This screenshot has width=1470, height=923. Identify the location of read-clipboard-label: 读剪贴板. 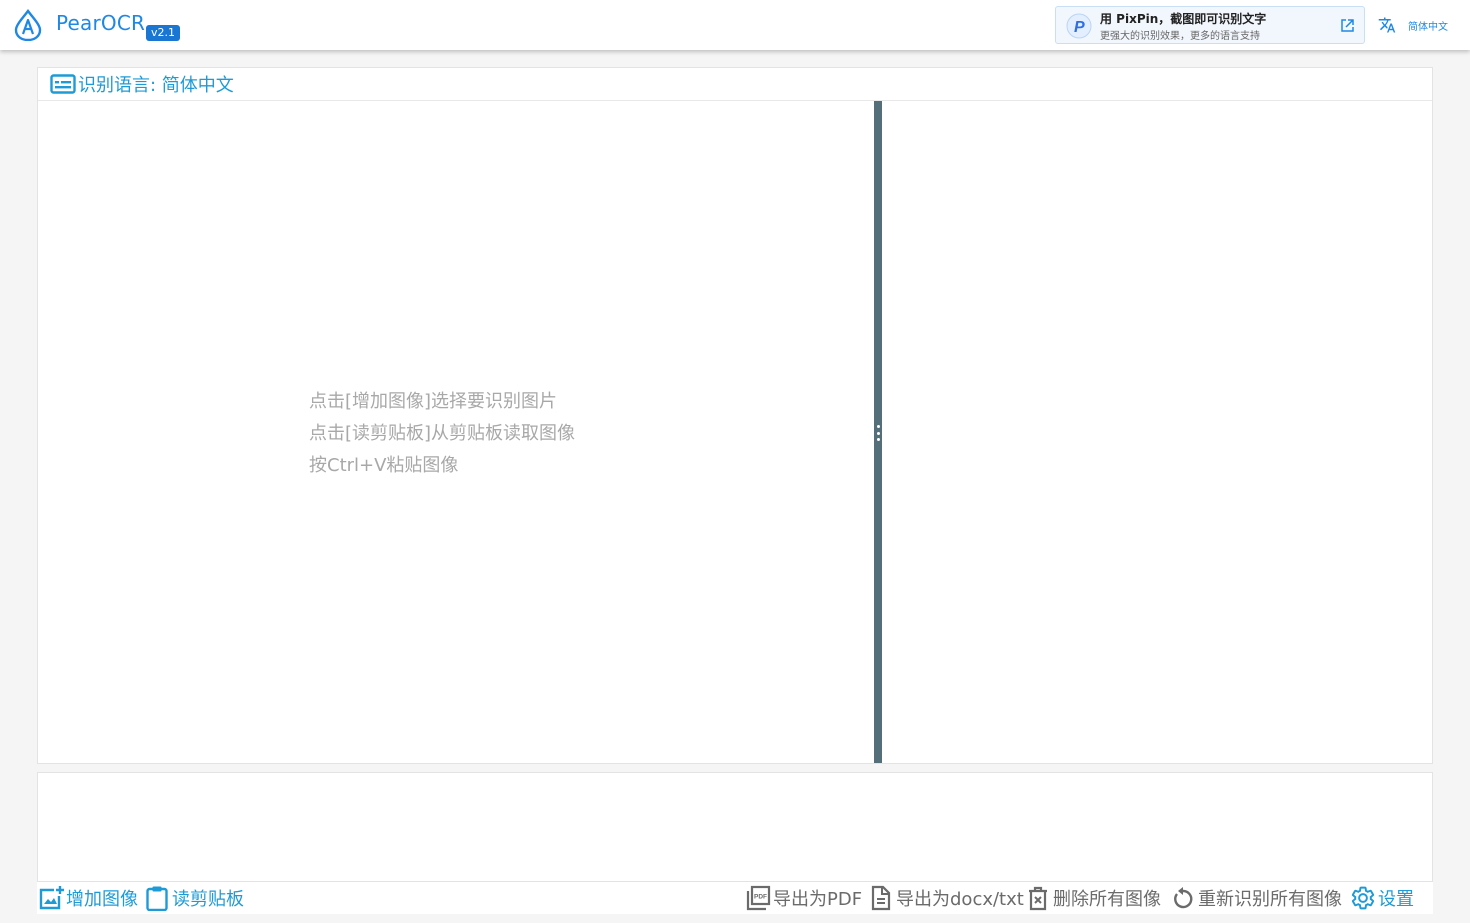
(208, 899).